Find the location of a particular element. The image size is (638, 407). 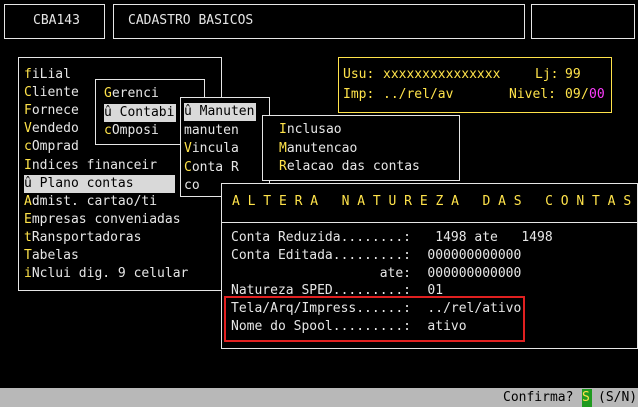

dialog-field-value: 1498 ate 1498 is located at coordinates (486, 238).